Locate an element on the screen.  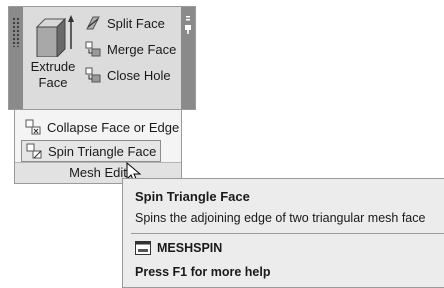
tooltip-title: Spin Triangle Face is located at coordinates (192, 196).